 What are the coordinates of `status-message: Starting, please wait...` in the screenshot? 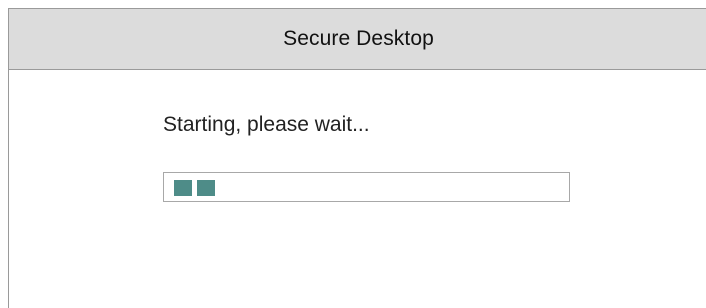 It's located at (266, 124).